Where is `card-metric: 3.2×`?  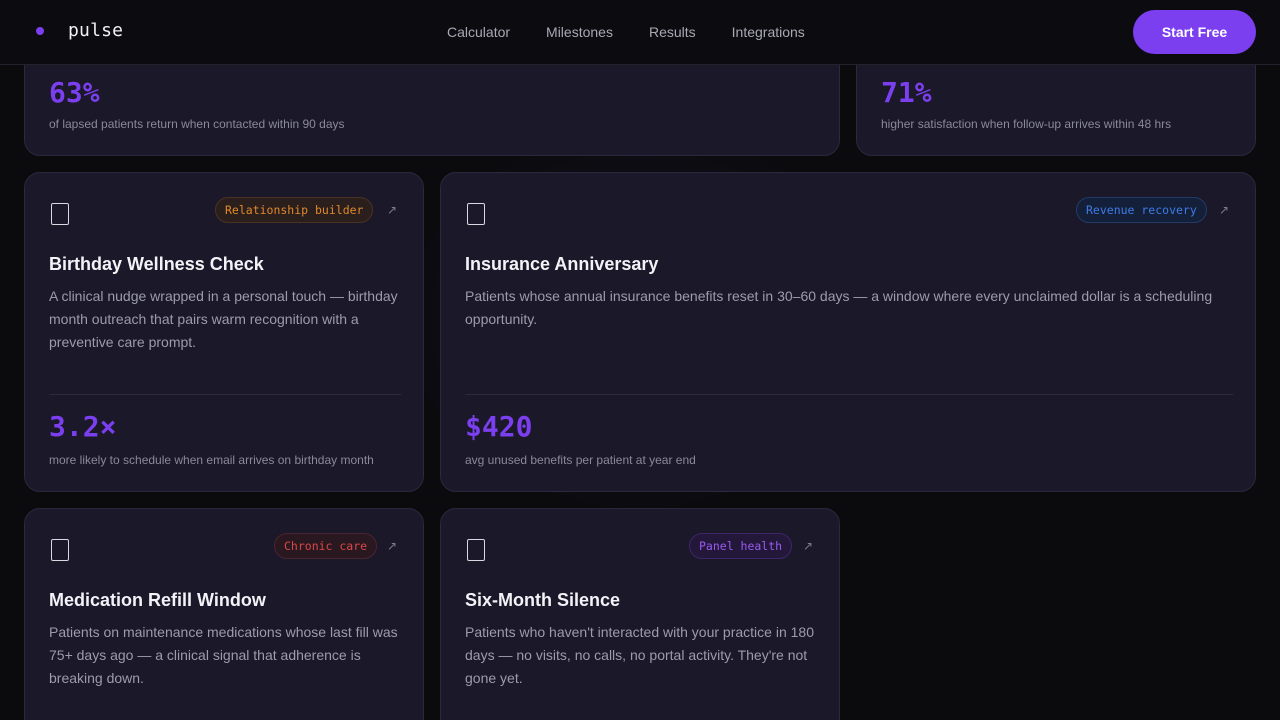 card-metric: 3.2× is located at coordinates (83, 426).